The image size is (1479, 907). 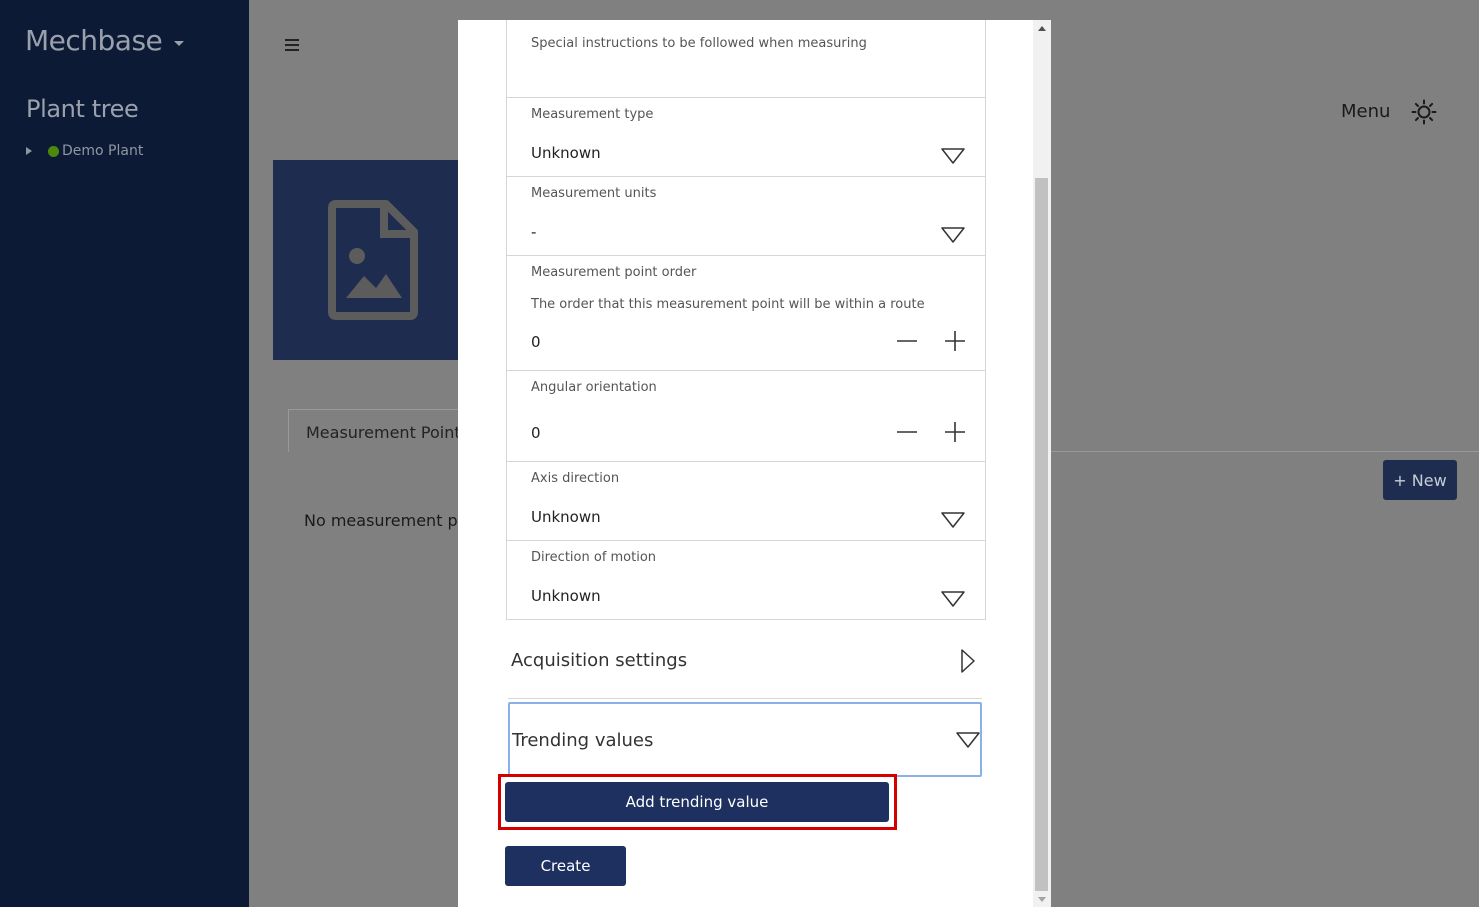 What do you see at coordinates (179, 43) in the screenshot?
I see `caret-down-icon` at bounding box center [179, 43].